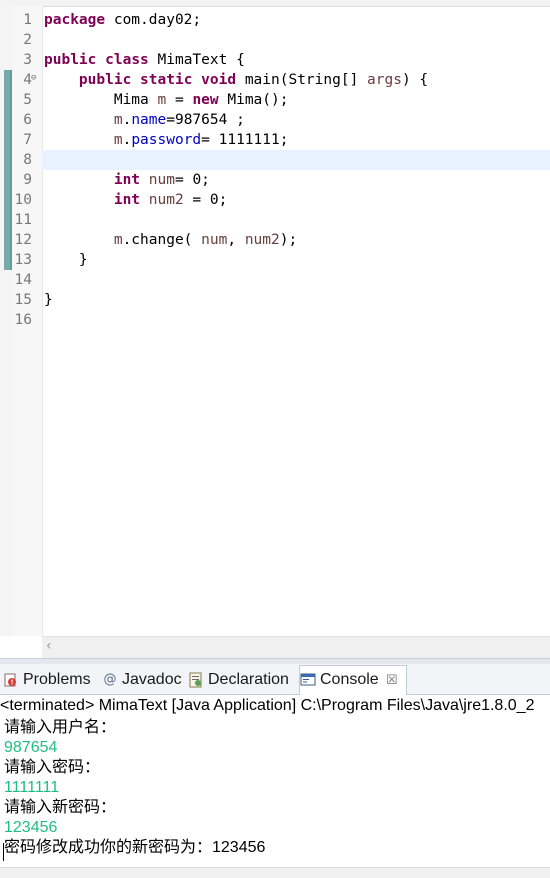 The width and height of the screenshot is (550, 878). Describe the element at coordinates (23, 200) in the screenshot. I see `line-number: 10` at that location.